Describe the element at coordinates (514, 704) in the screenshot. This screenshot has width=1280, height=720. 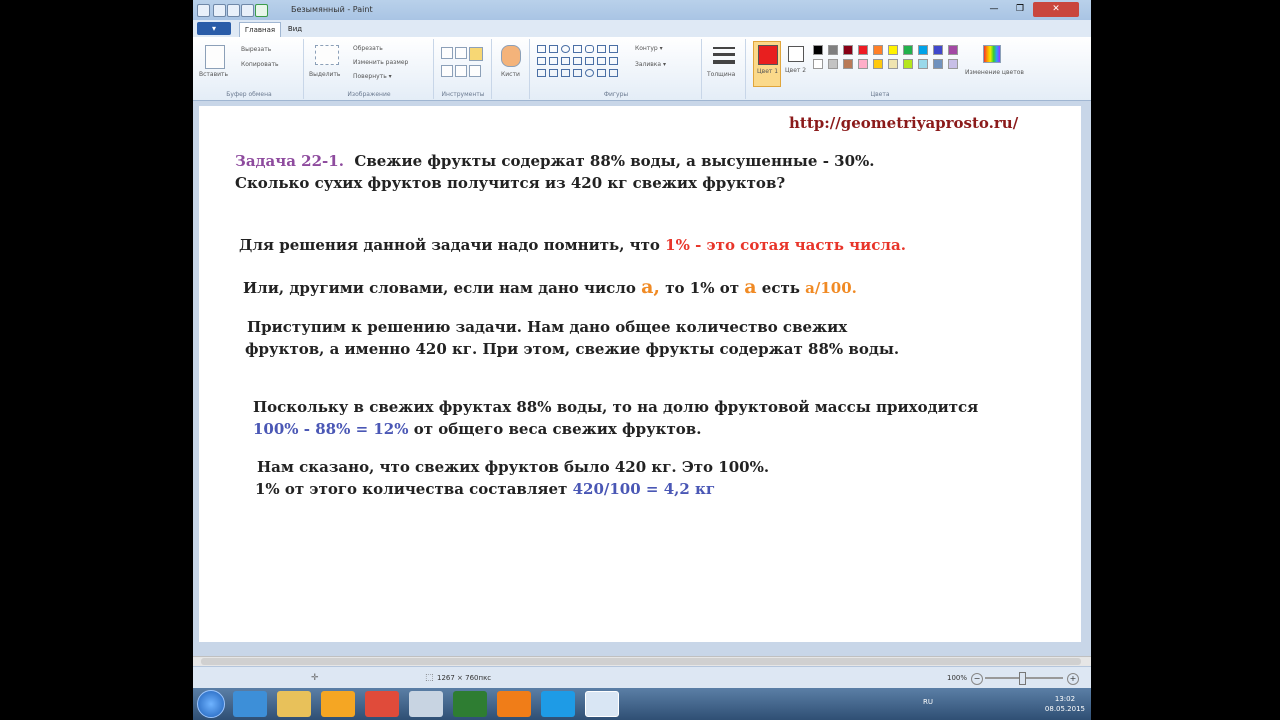
I see `taskbar-firefox-icon` at that location.